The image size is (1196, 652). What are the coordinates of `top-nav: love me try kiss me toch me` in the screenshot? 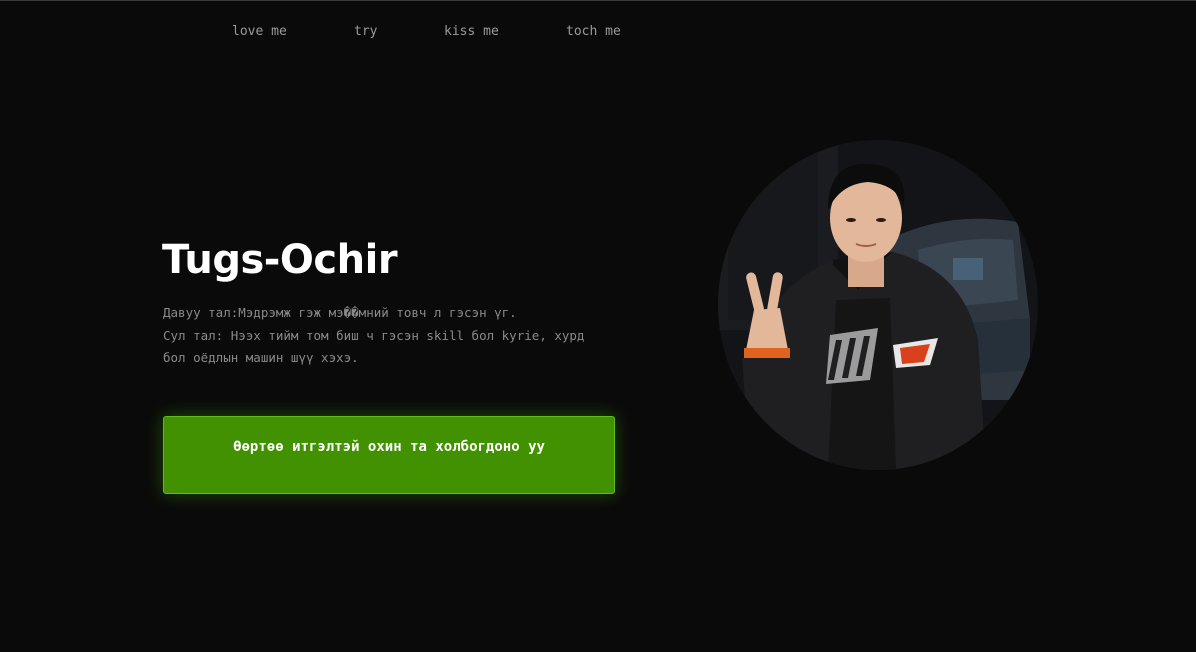 It's located at (598, 32).